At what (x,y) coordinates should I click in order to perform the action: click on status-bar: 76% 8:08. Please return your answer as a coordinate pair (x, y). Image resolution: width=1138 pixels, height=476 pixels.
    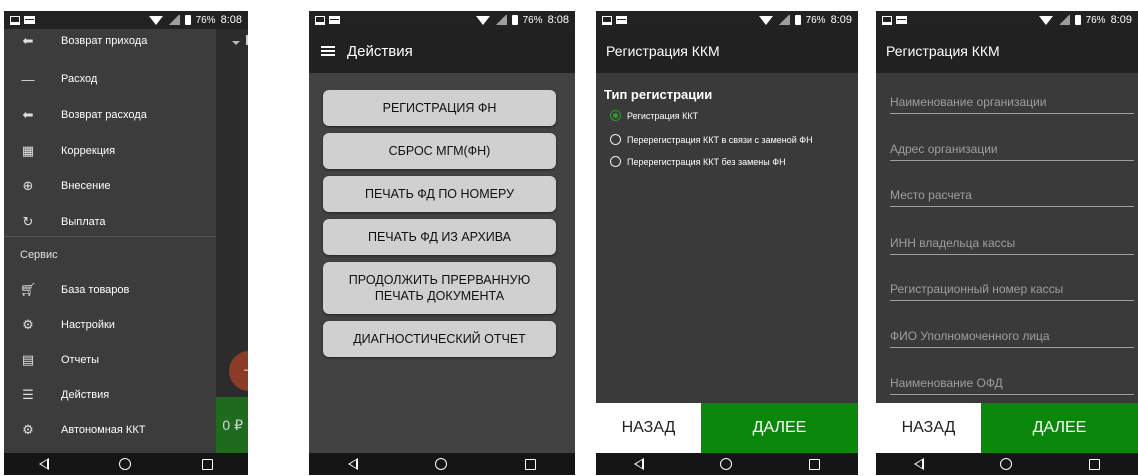
    Looking at the image, I should click on (442, 20).